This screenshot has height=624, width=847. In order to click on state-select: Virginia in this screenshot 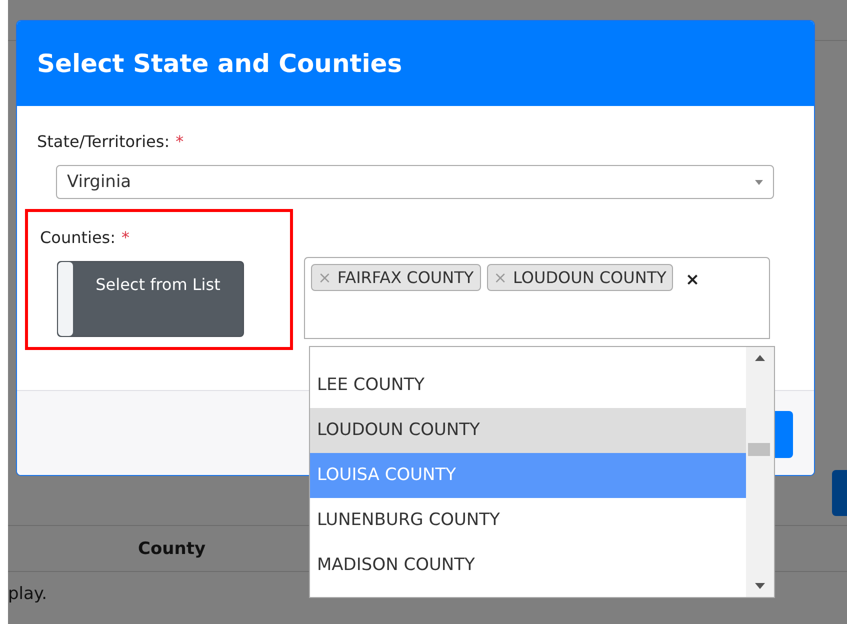, I will do `click(415, 182)`.